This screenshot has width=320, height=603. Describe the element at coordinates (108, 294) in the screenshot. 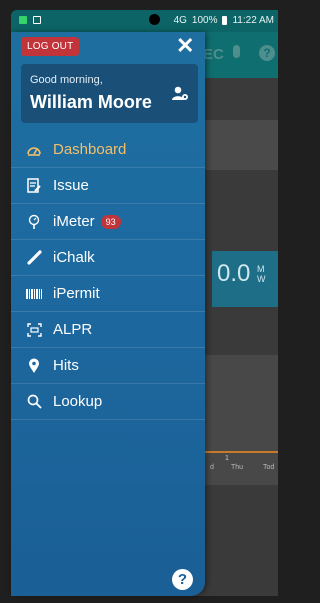

I see `menu-item-ipermit: iPermit` at that location.